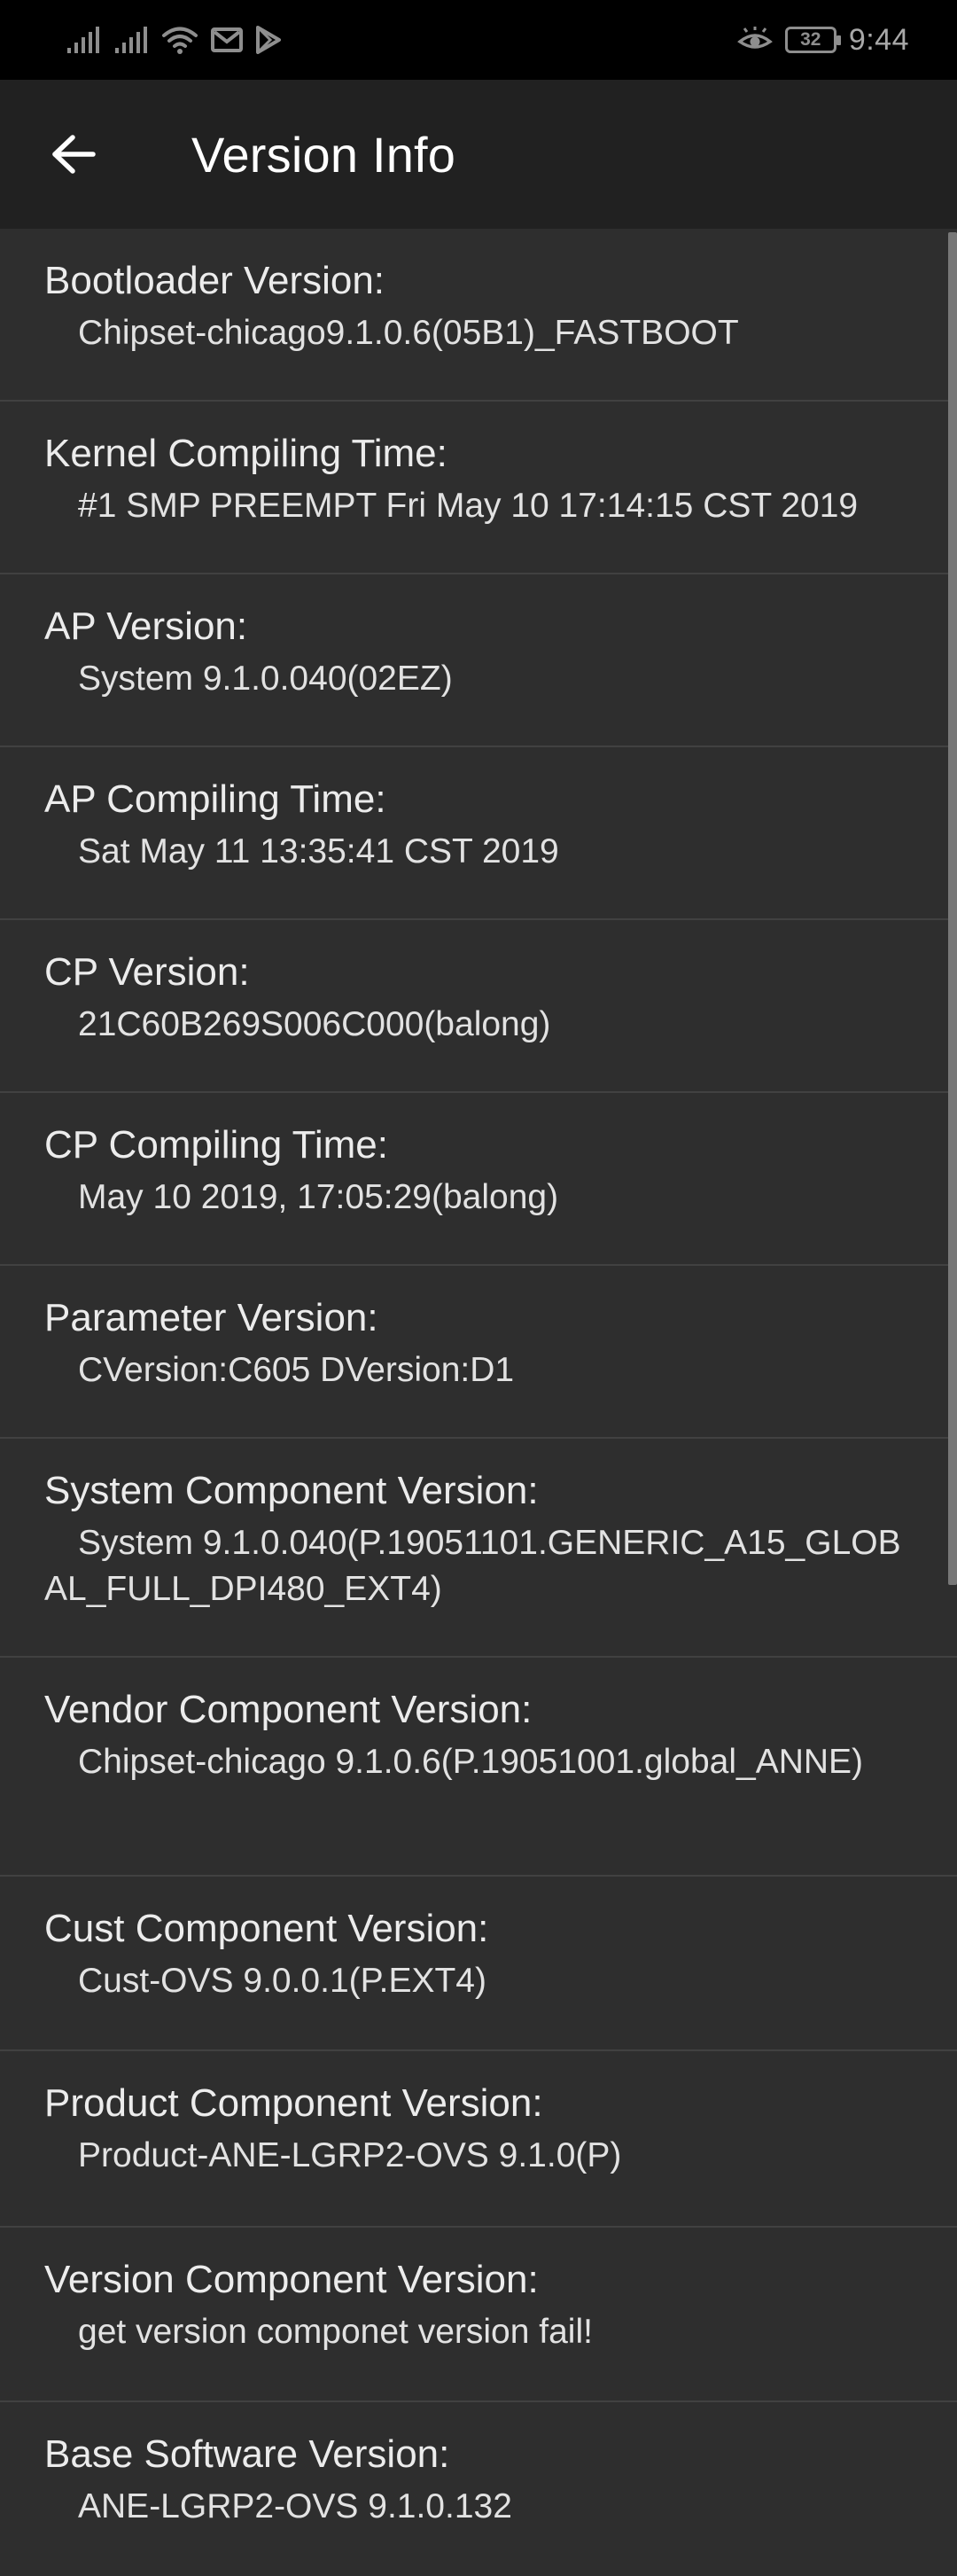 Image resolution: width=957 pixels, height=2576 pixels. I want to click on item-label: System Component Version:, so click(291, 1490).